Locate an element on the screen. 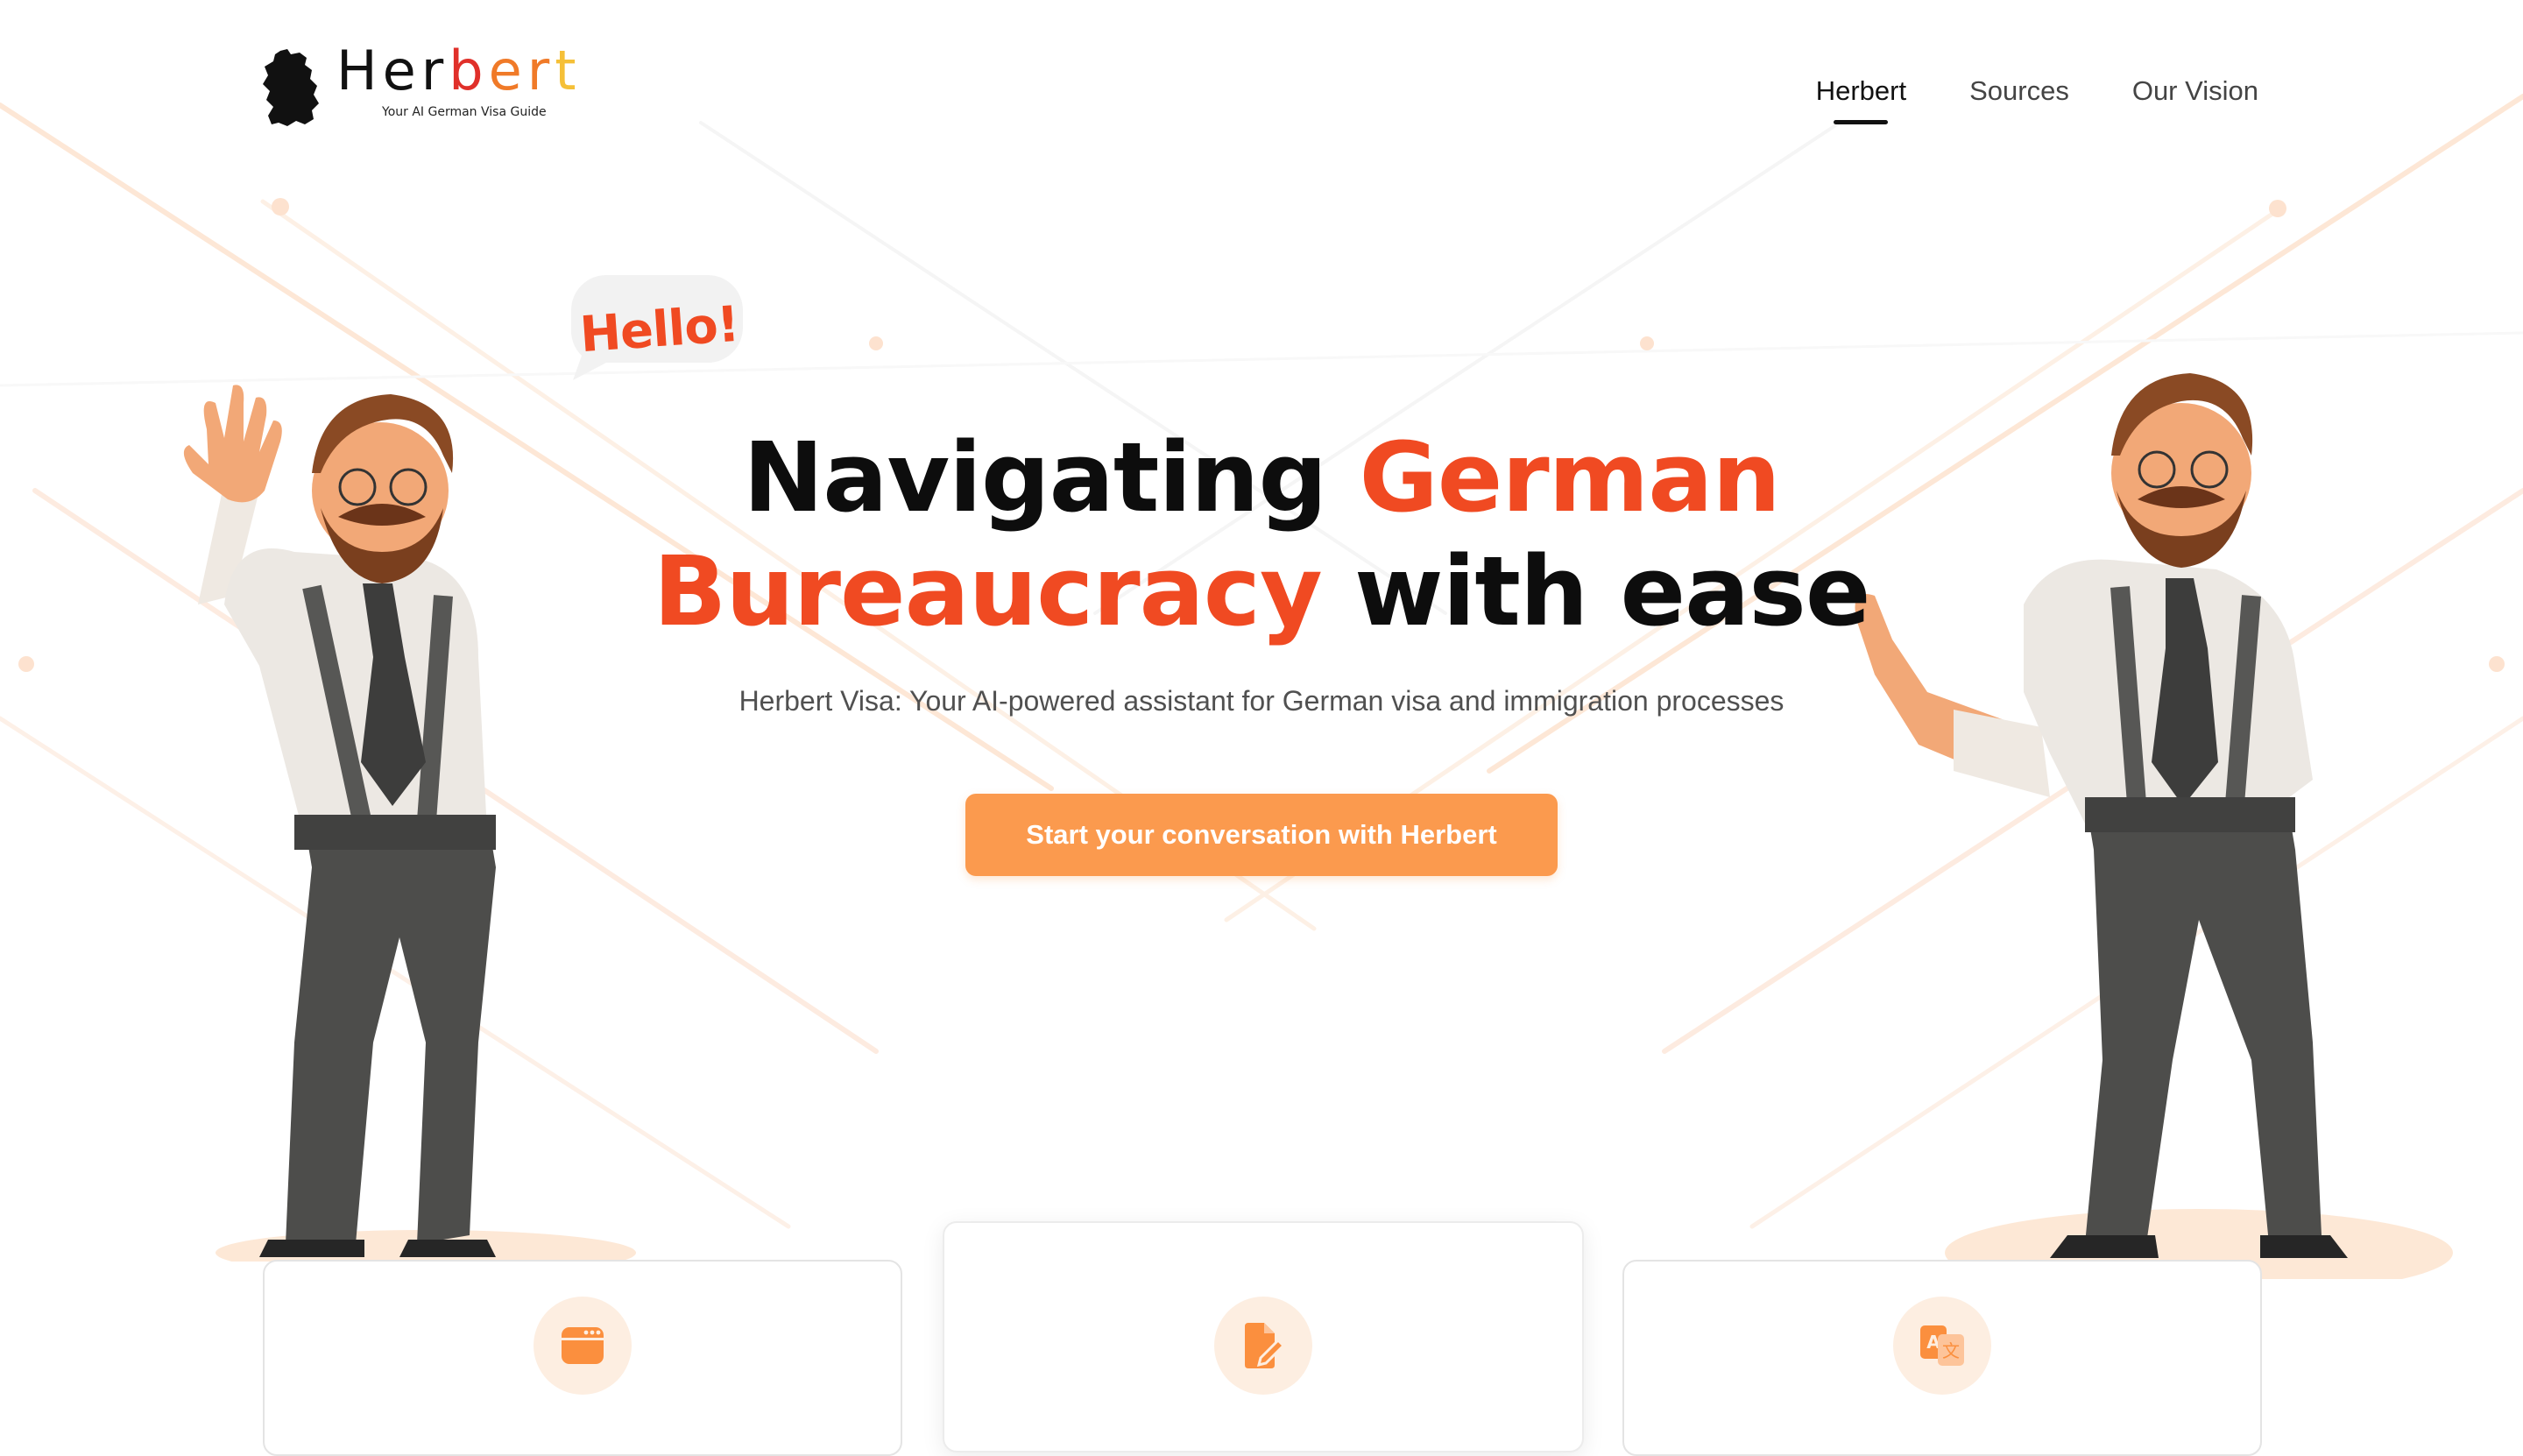 The image size is (2523, 1456). nav-item-sources: Sources is located at coordinates (2019, 95).